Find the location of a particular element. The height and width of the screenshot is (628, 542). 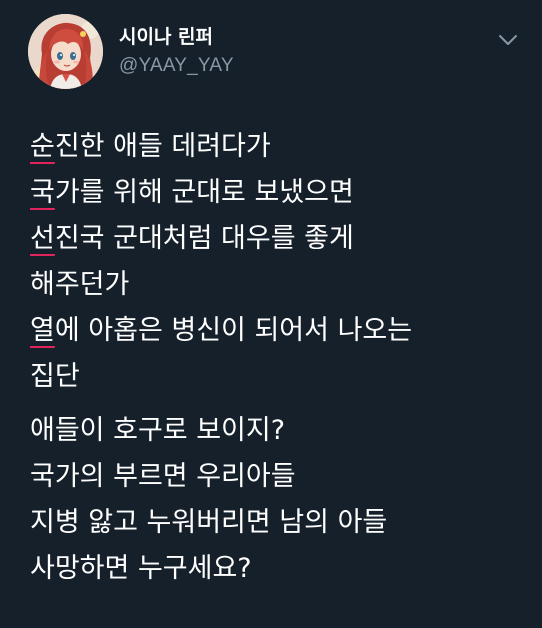

tweet-line-text: 진국 군대처럼 대우를 좋게 is located at coordinates (204, 238).